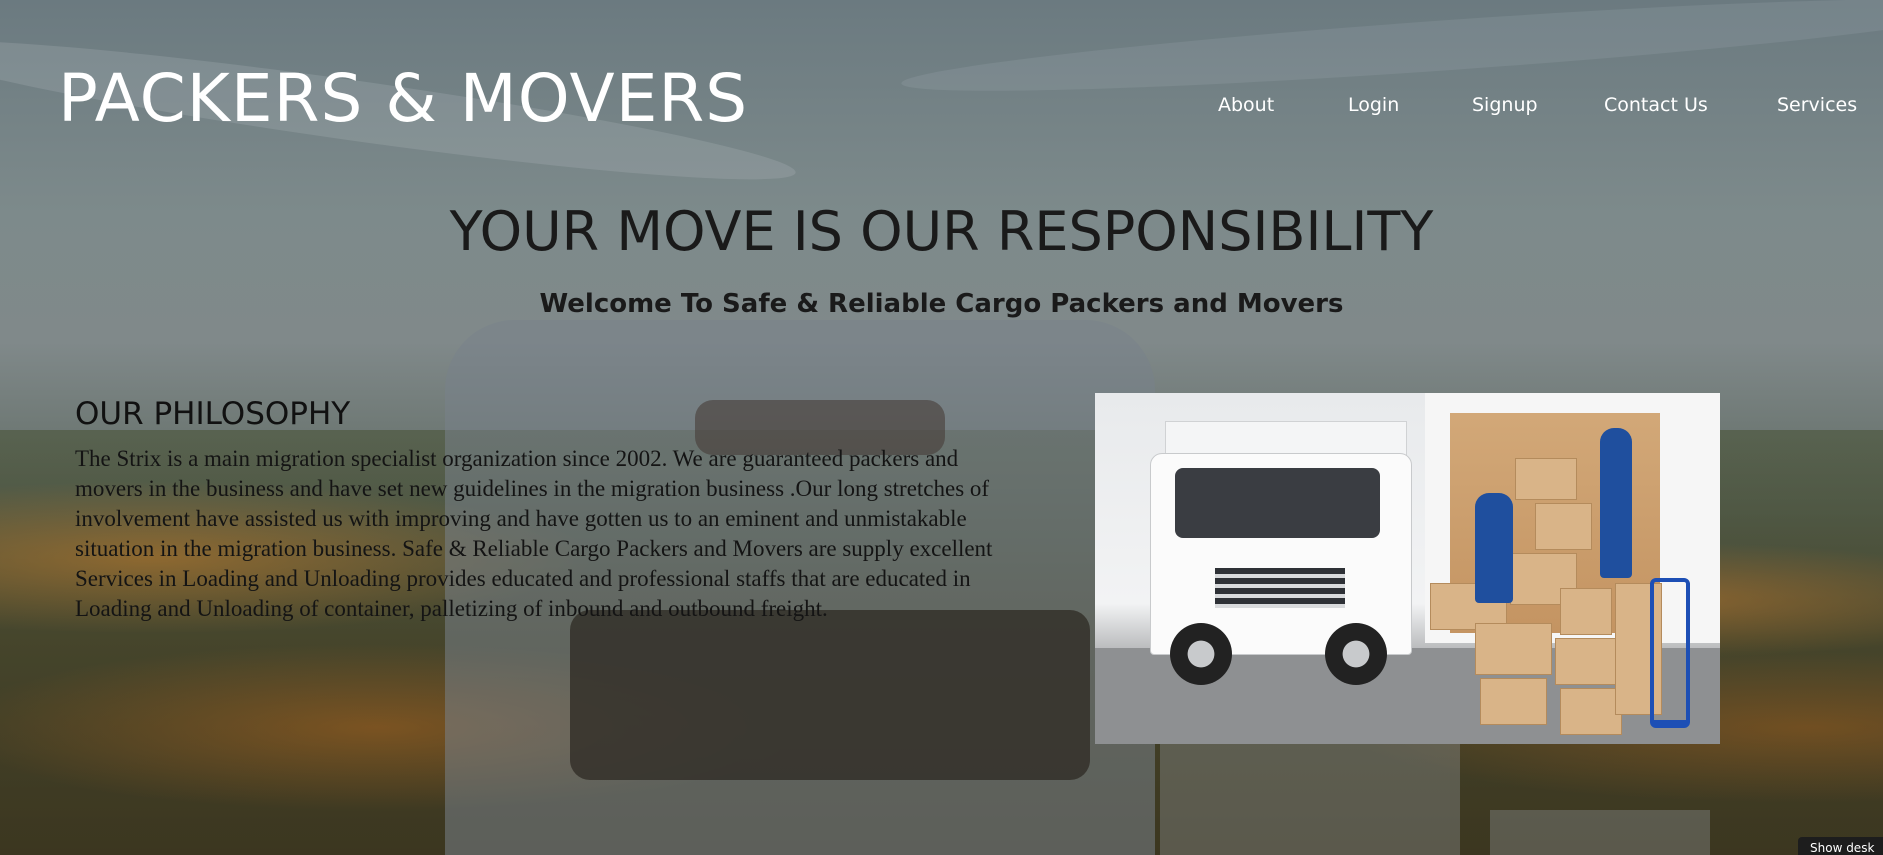 This screenshot has height=855, width=1883. I want to click on nav-link-services: Services, so click(1817, 105).